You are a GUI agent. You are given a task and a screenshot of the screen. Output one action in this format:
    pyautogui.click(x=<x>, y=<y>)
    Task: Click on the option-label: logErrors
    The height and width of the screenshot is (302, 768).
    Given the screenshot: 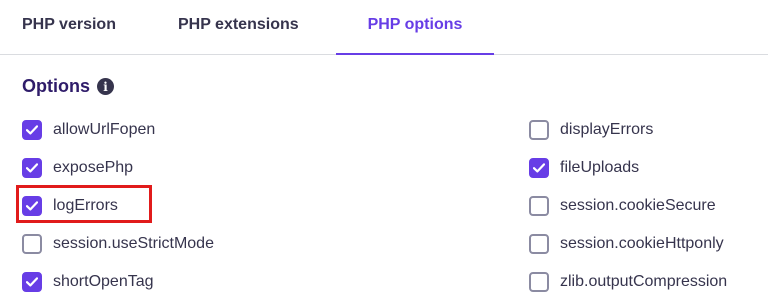 What is the action you would take?
    pyautogui.click(x=85, y=205)
    